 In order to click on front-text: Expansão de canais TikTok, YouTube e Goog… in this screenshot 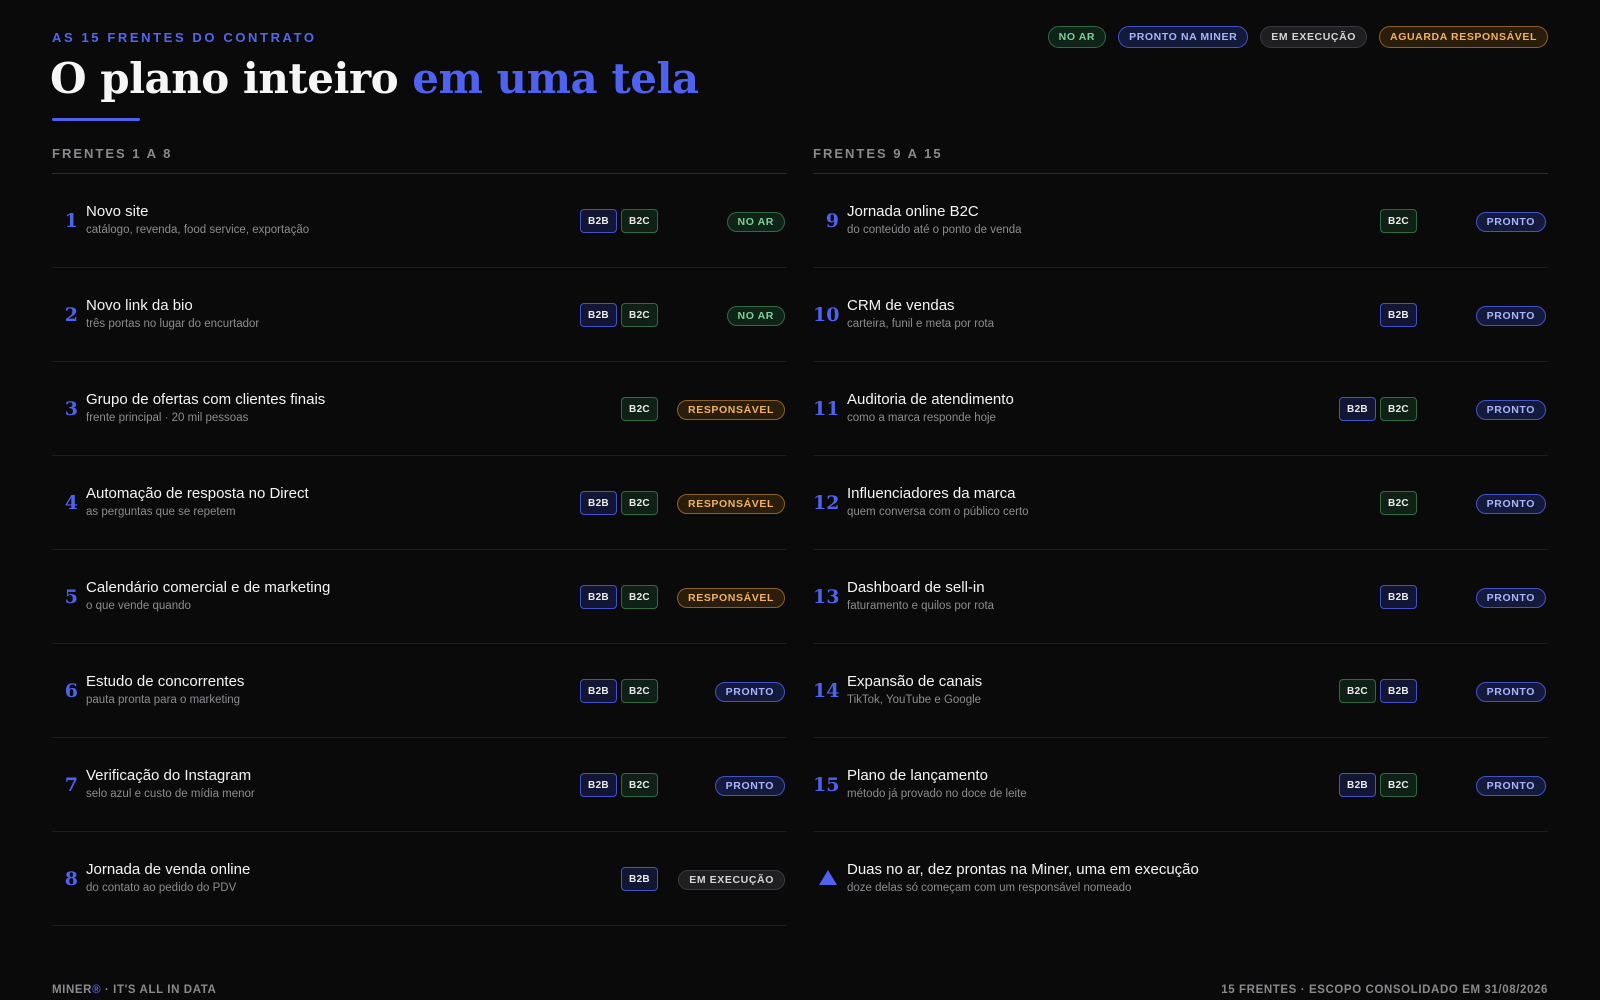, I will do `click(914, 689)`.